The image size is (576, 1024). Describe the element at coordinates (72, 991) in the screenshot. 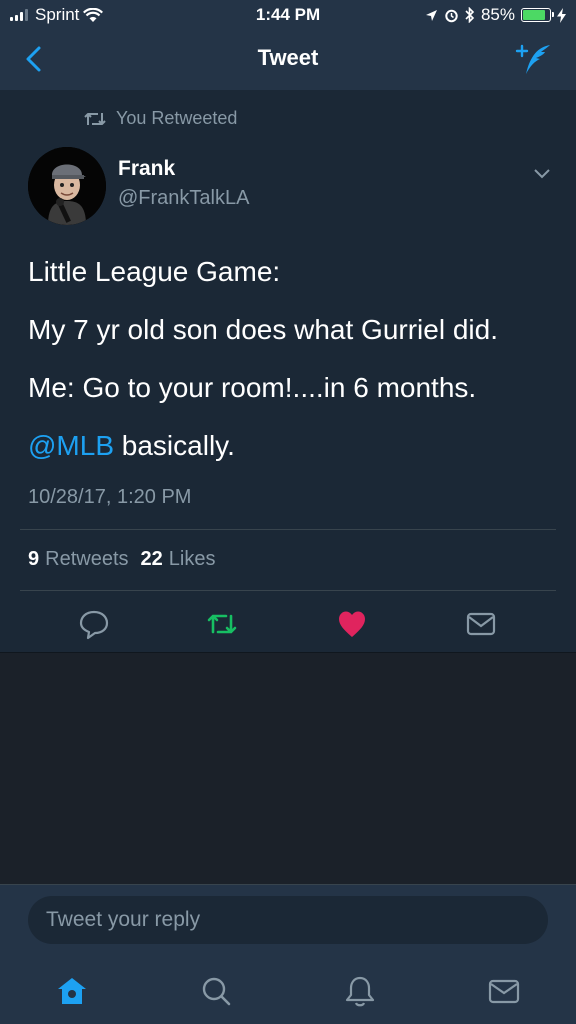

I see `home-icon` at that location.